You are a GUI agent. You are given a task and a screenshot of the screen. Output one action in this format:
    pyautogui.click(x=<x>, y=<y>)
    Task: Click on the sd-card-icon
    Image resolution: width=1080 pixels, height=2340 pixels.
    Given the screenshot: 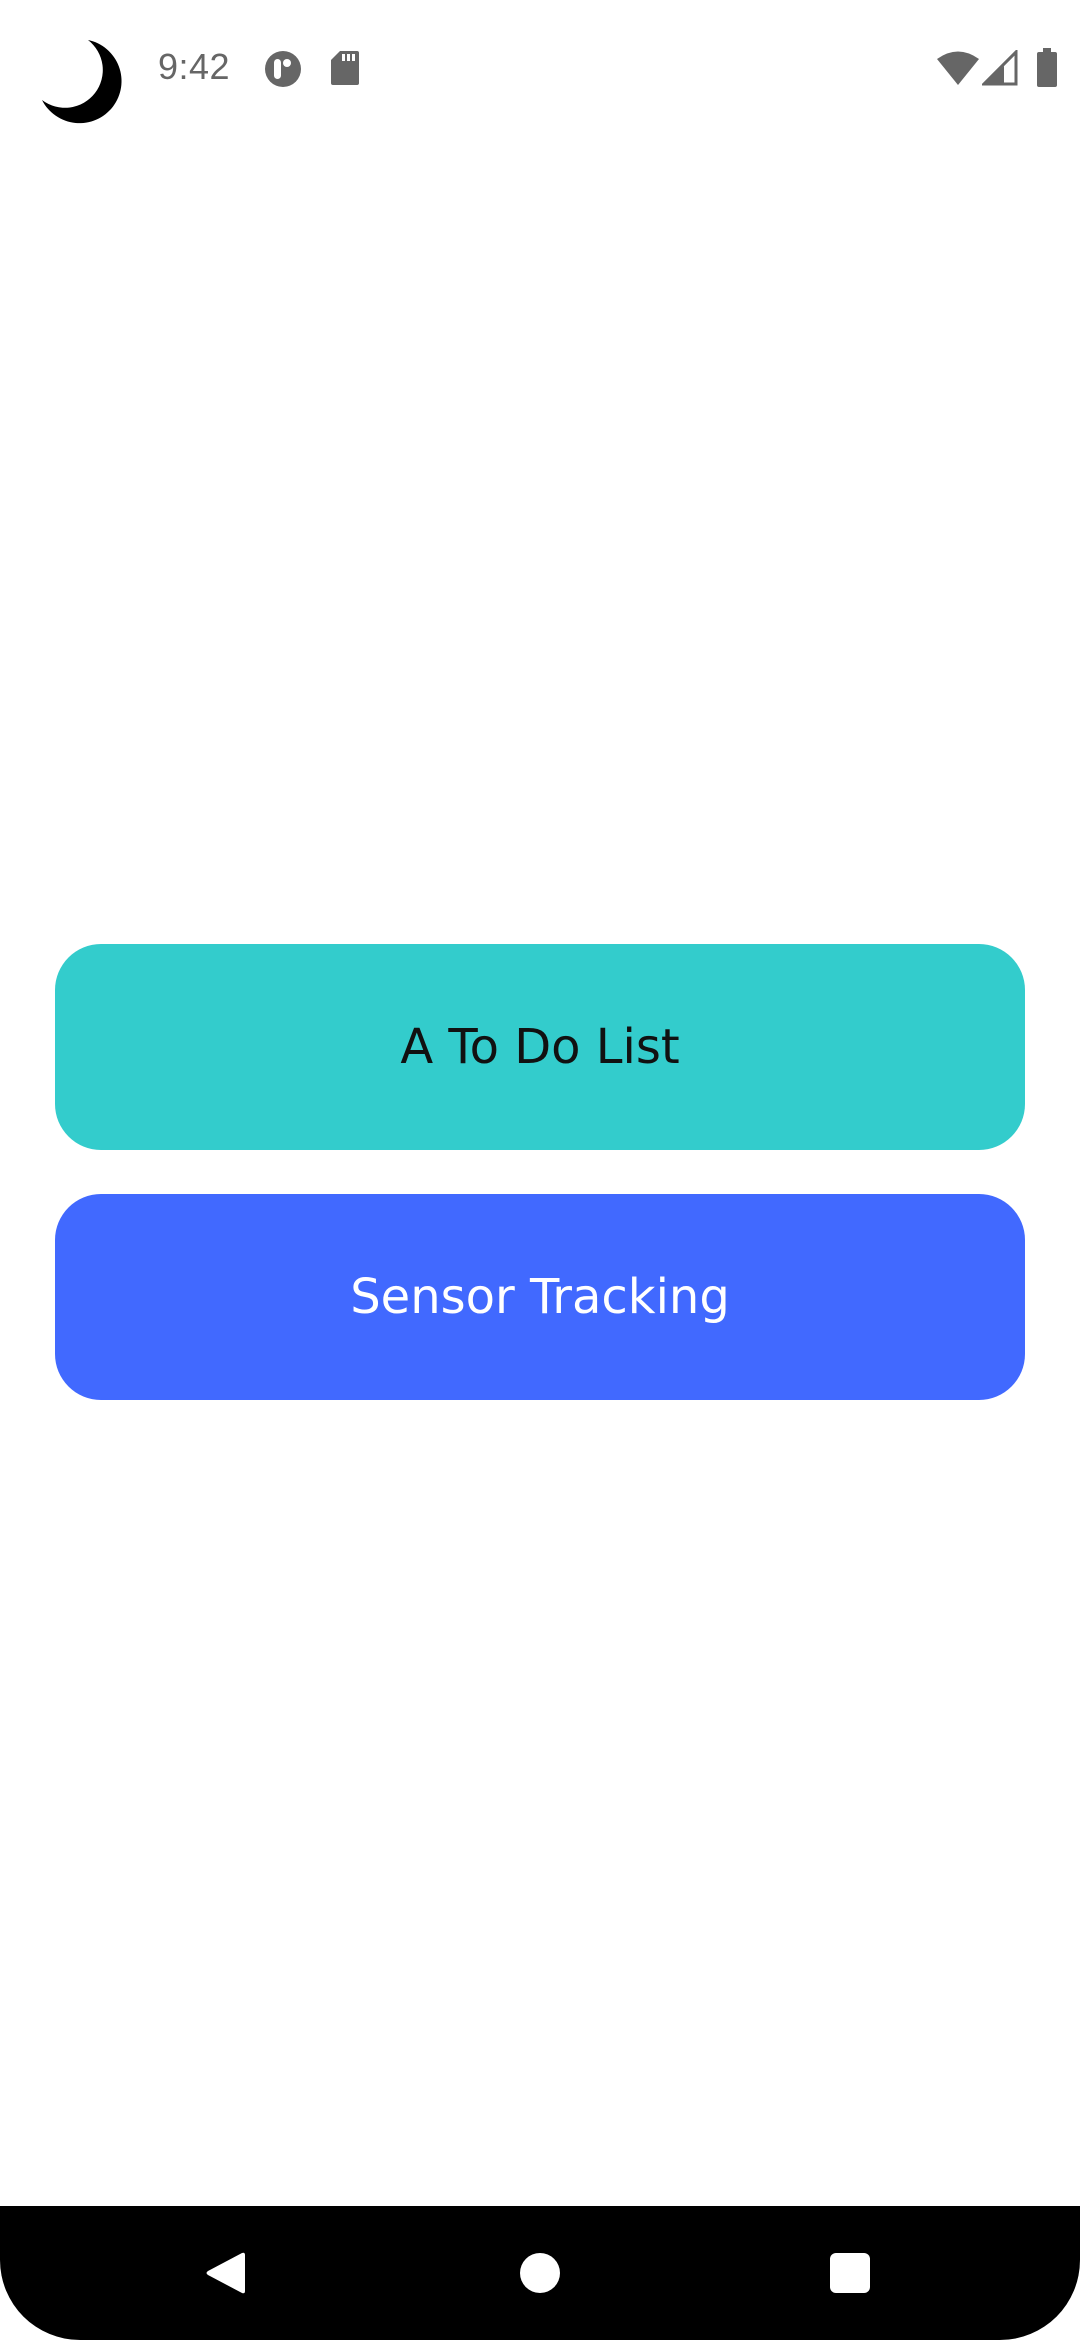 What is the action you would take?
    pyautogui.click(x=345, y=68)
    